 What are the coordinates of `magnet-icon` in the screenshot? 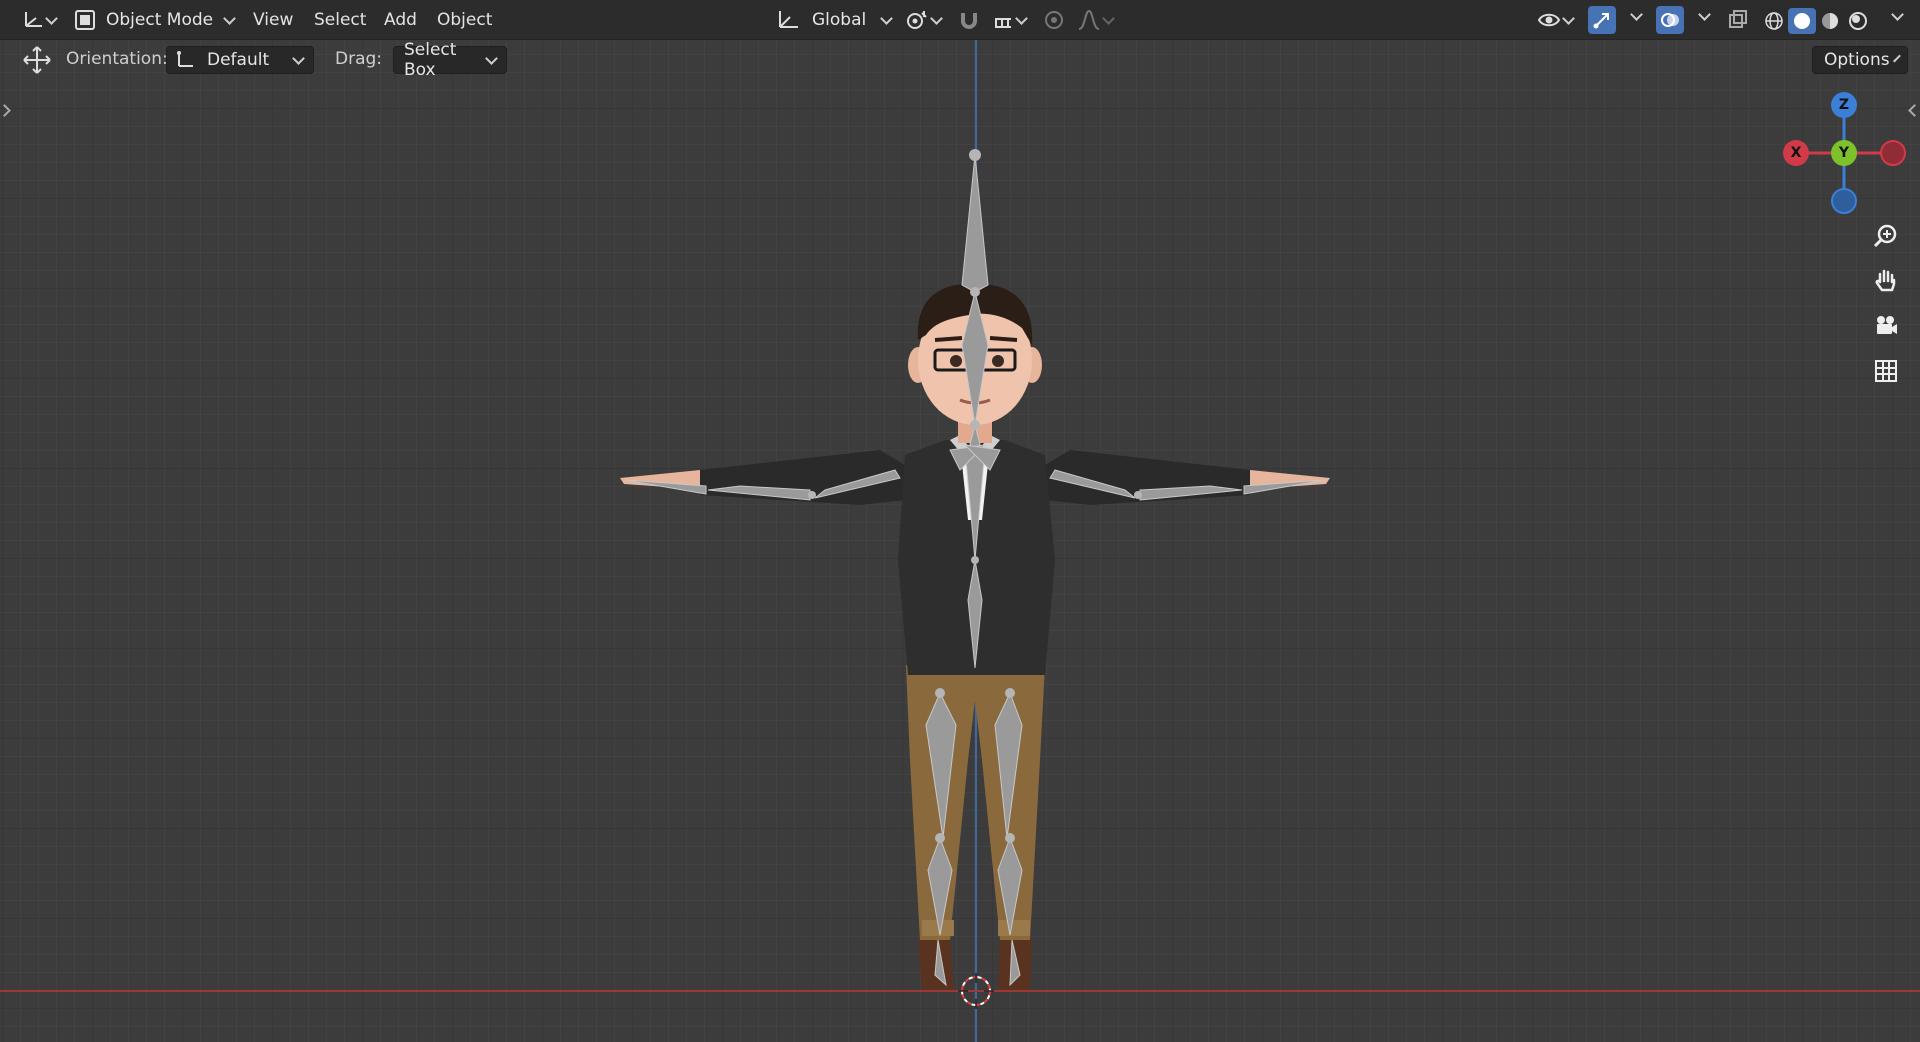 It's located at (969, 21).